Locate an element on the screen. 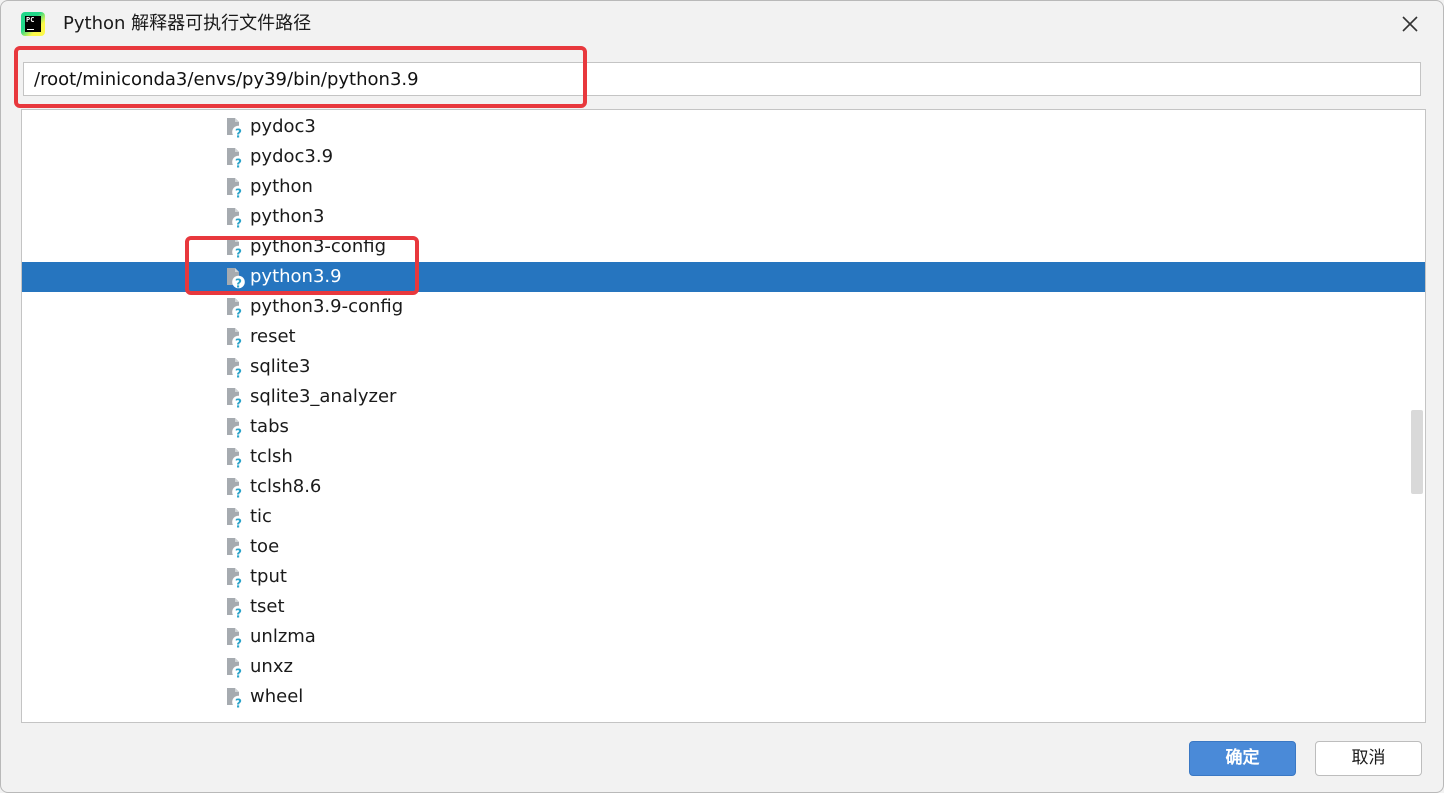 The height and width of the screenshot is (793, 1444). file-tree-item-label: tput is located at coordinates (268, 576).